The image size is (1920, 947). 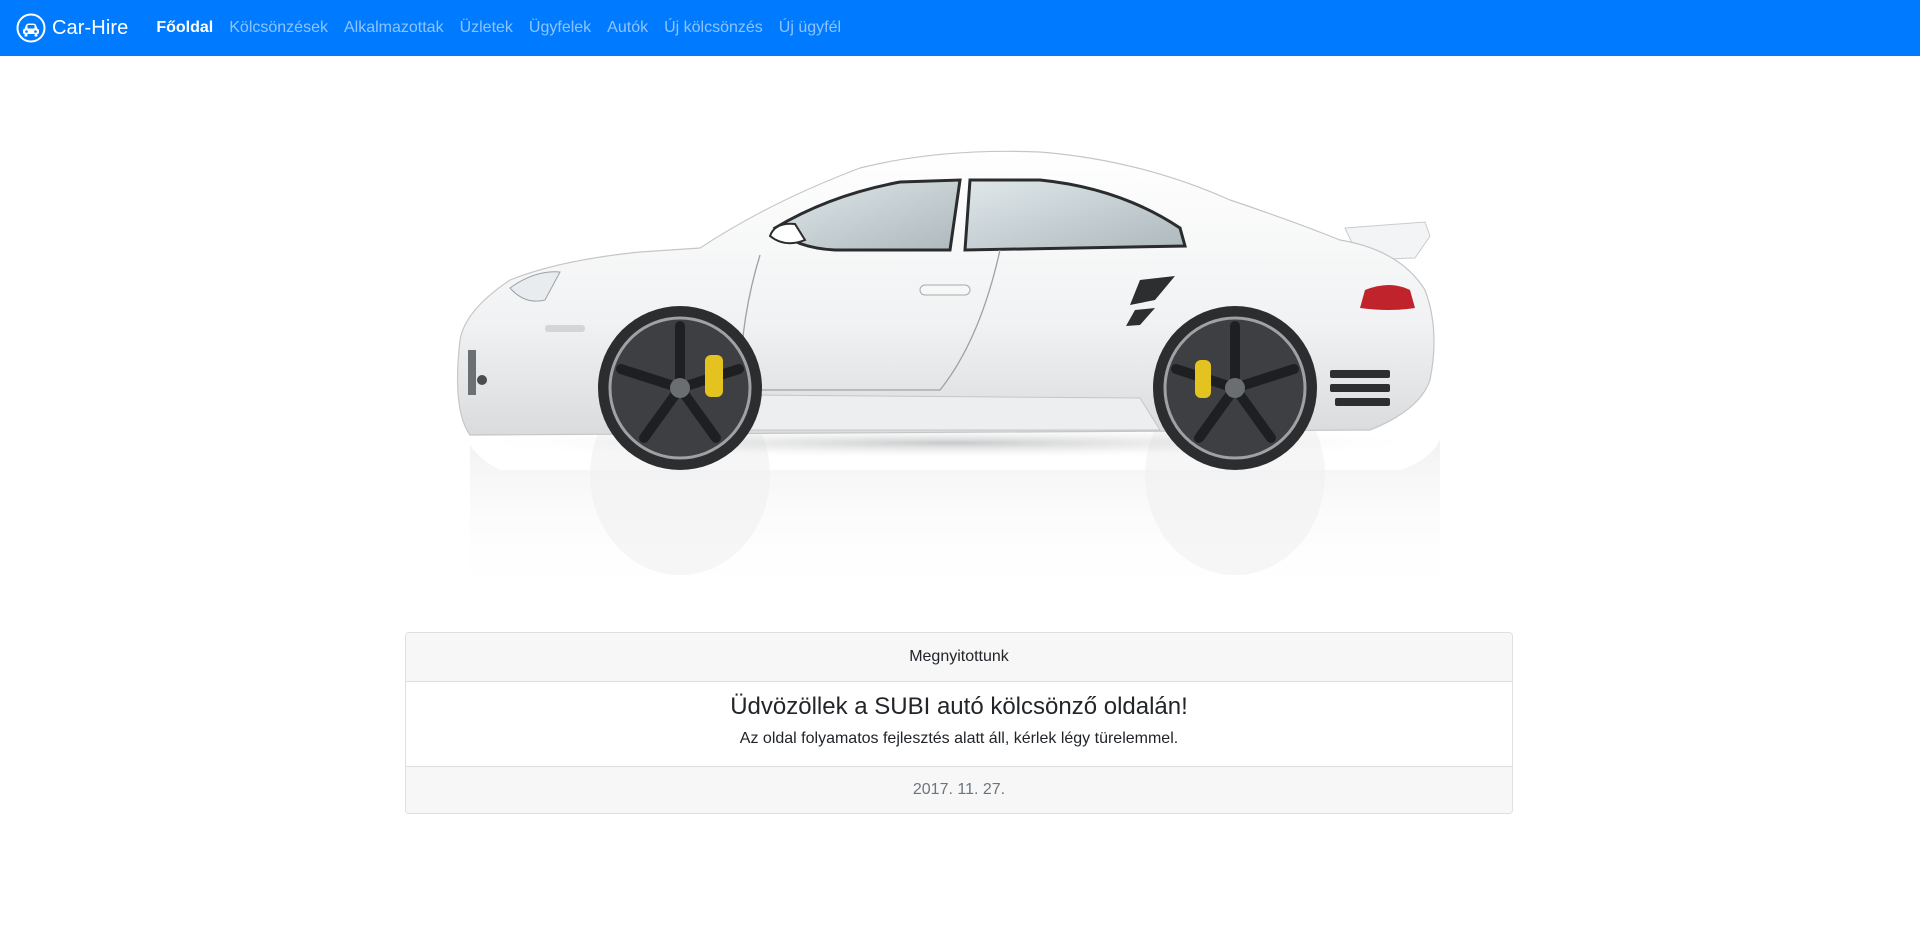 I want to click on nav-item-alkalmazottak: Alkalmazottak, so click(x=394, y=28).